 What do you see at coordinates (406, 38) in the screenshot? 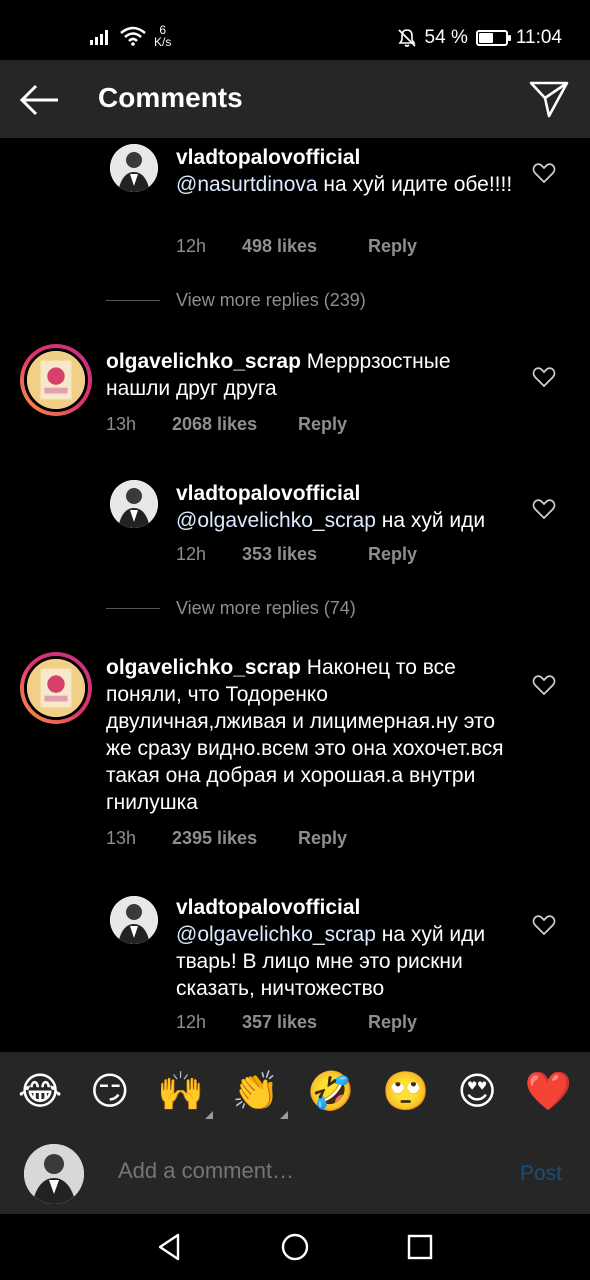
I see `muted-bell-icon` at bounding box center [406, 38].